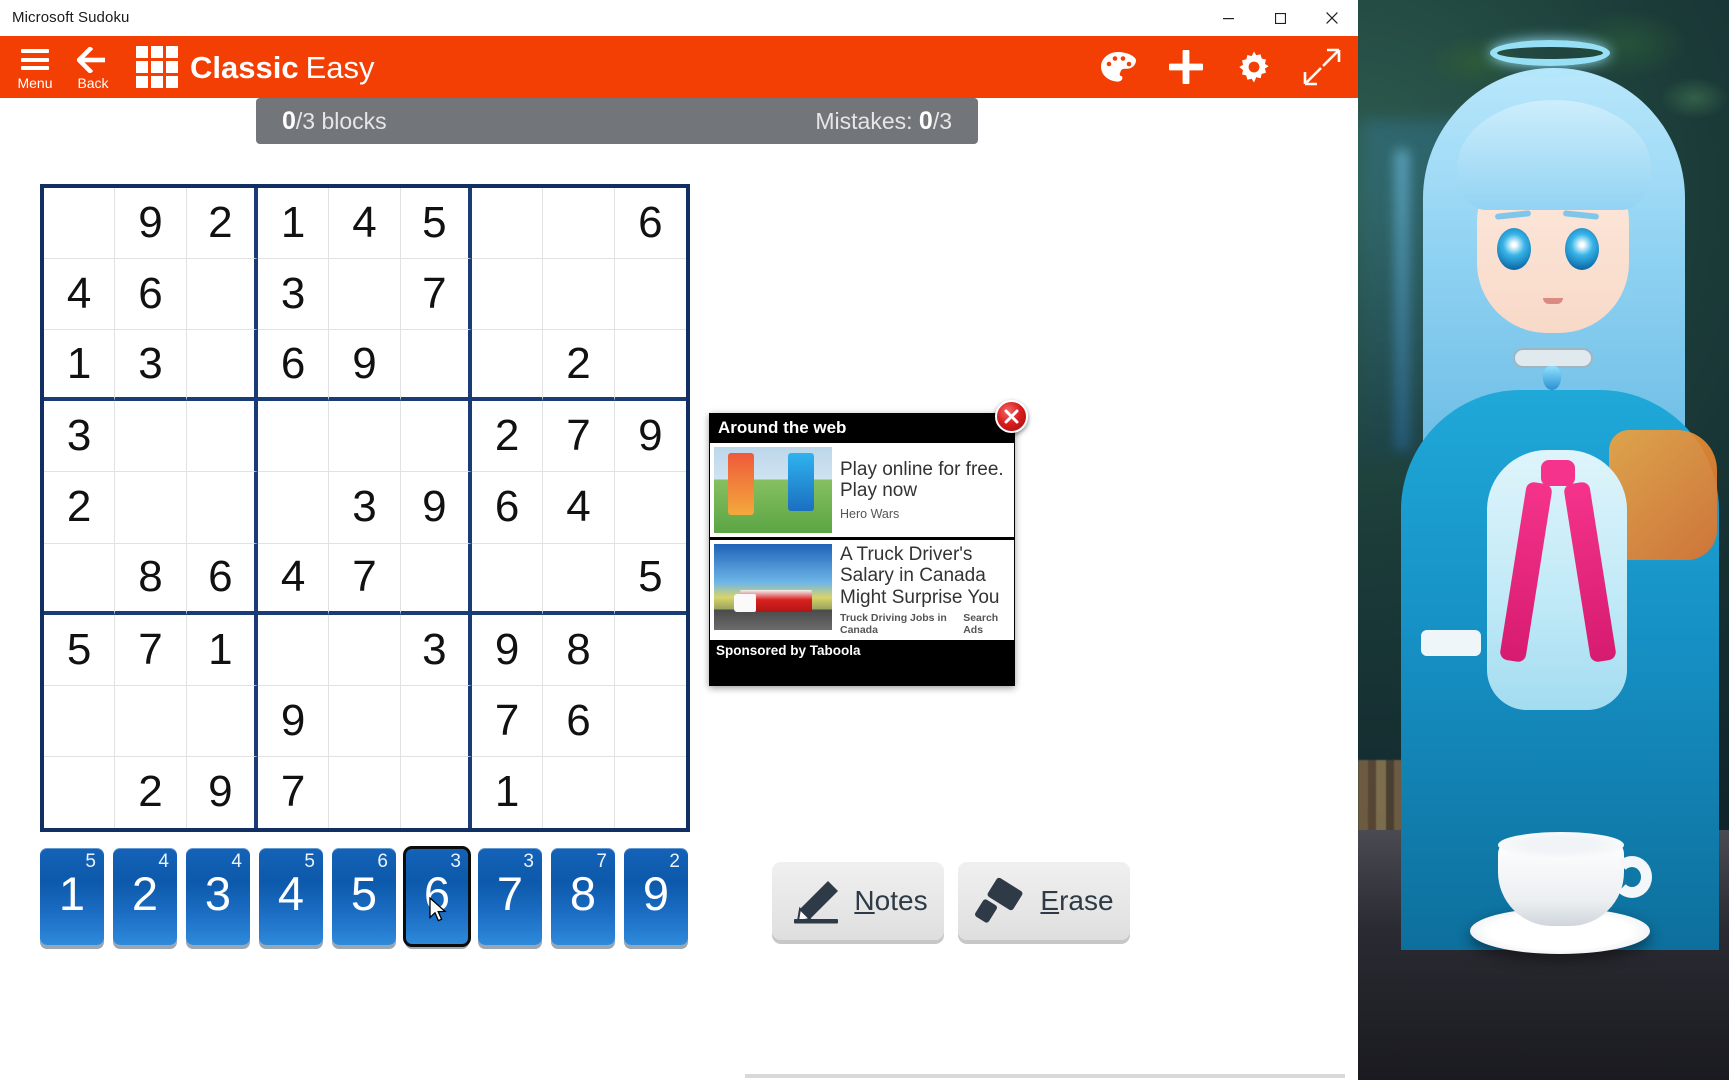 The height and width of the screenshot is (1080, 1729). I want to click on board-cell-r3-c5: 9, so click(365, 366).